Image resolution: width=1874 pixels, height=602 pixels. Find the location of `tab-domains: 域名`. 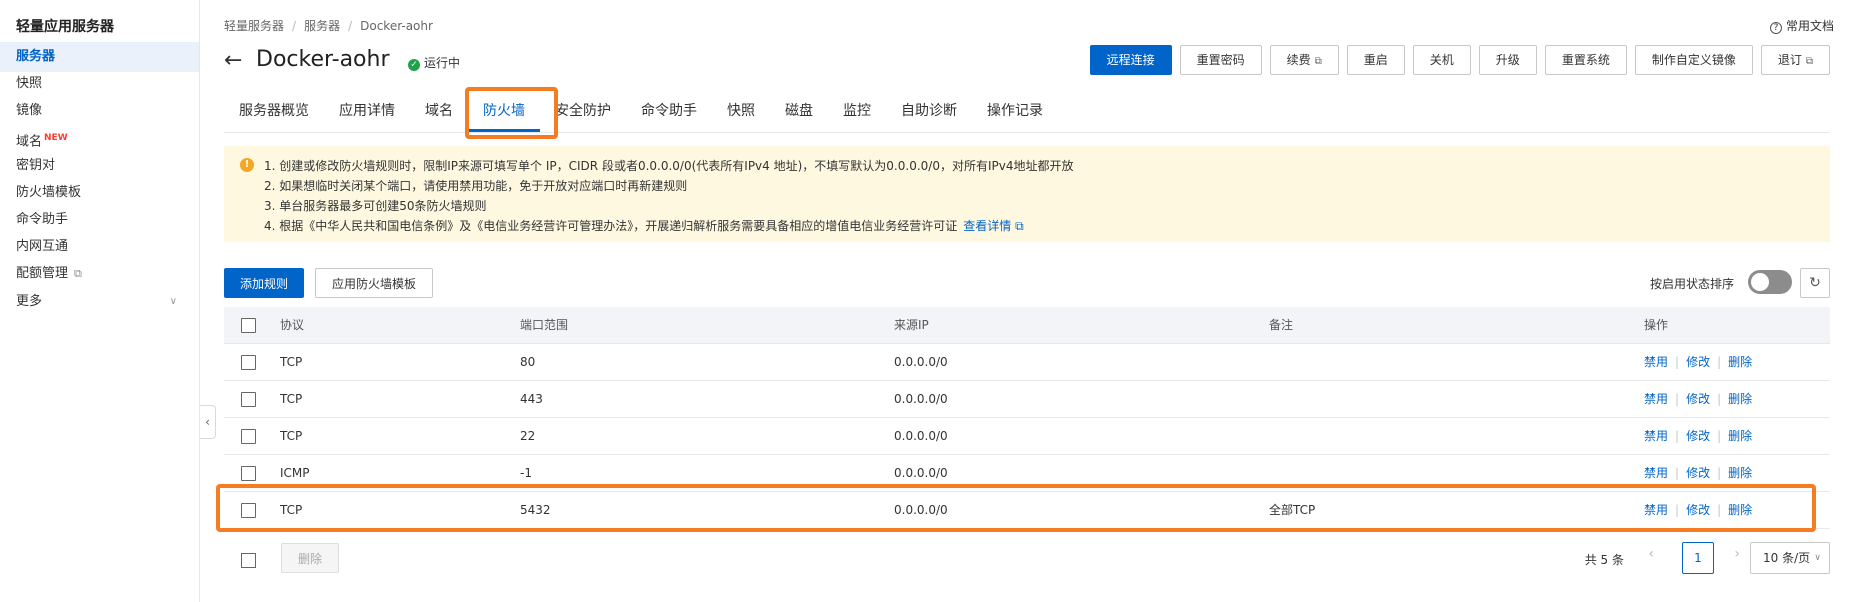

tab-domains: 域名 is located at coordinates (439, 111).